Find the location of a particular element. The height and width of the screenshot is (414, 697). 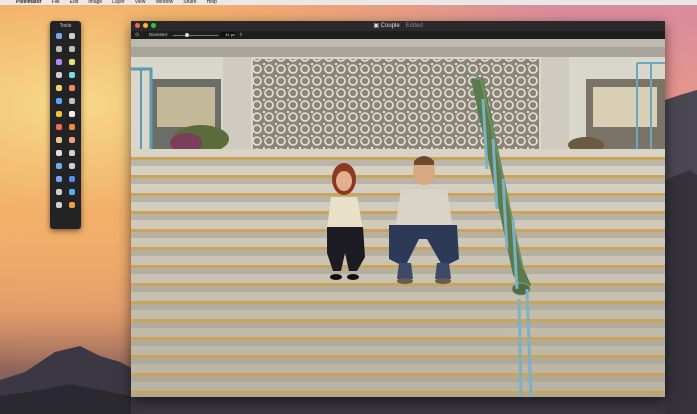

clone-tool-button is located at coordinates (72, 114).